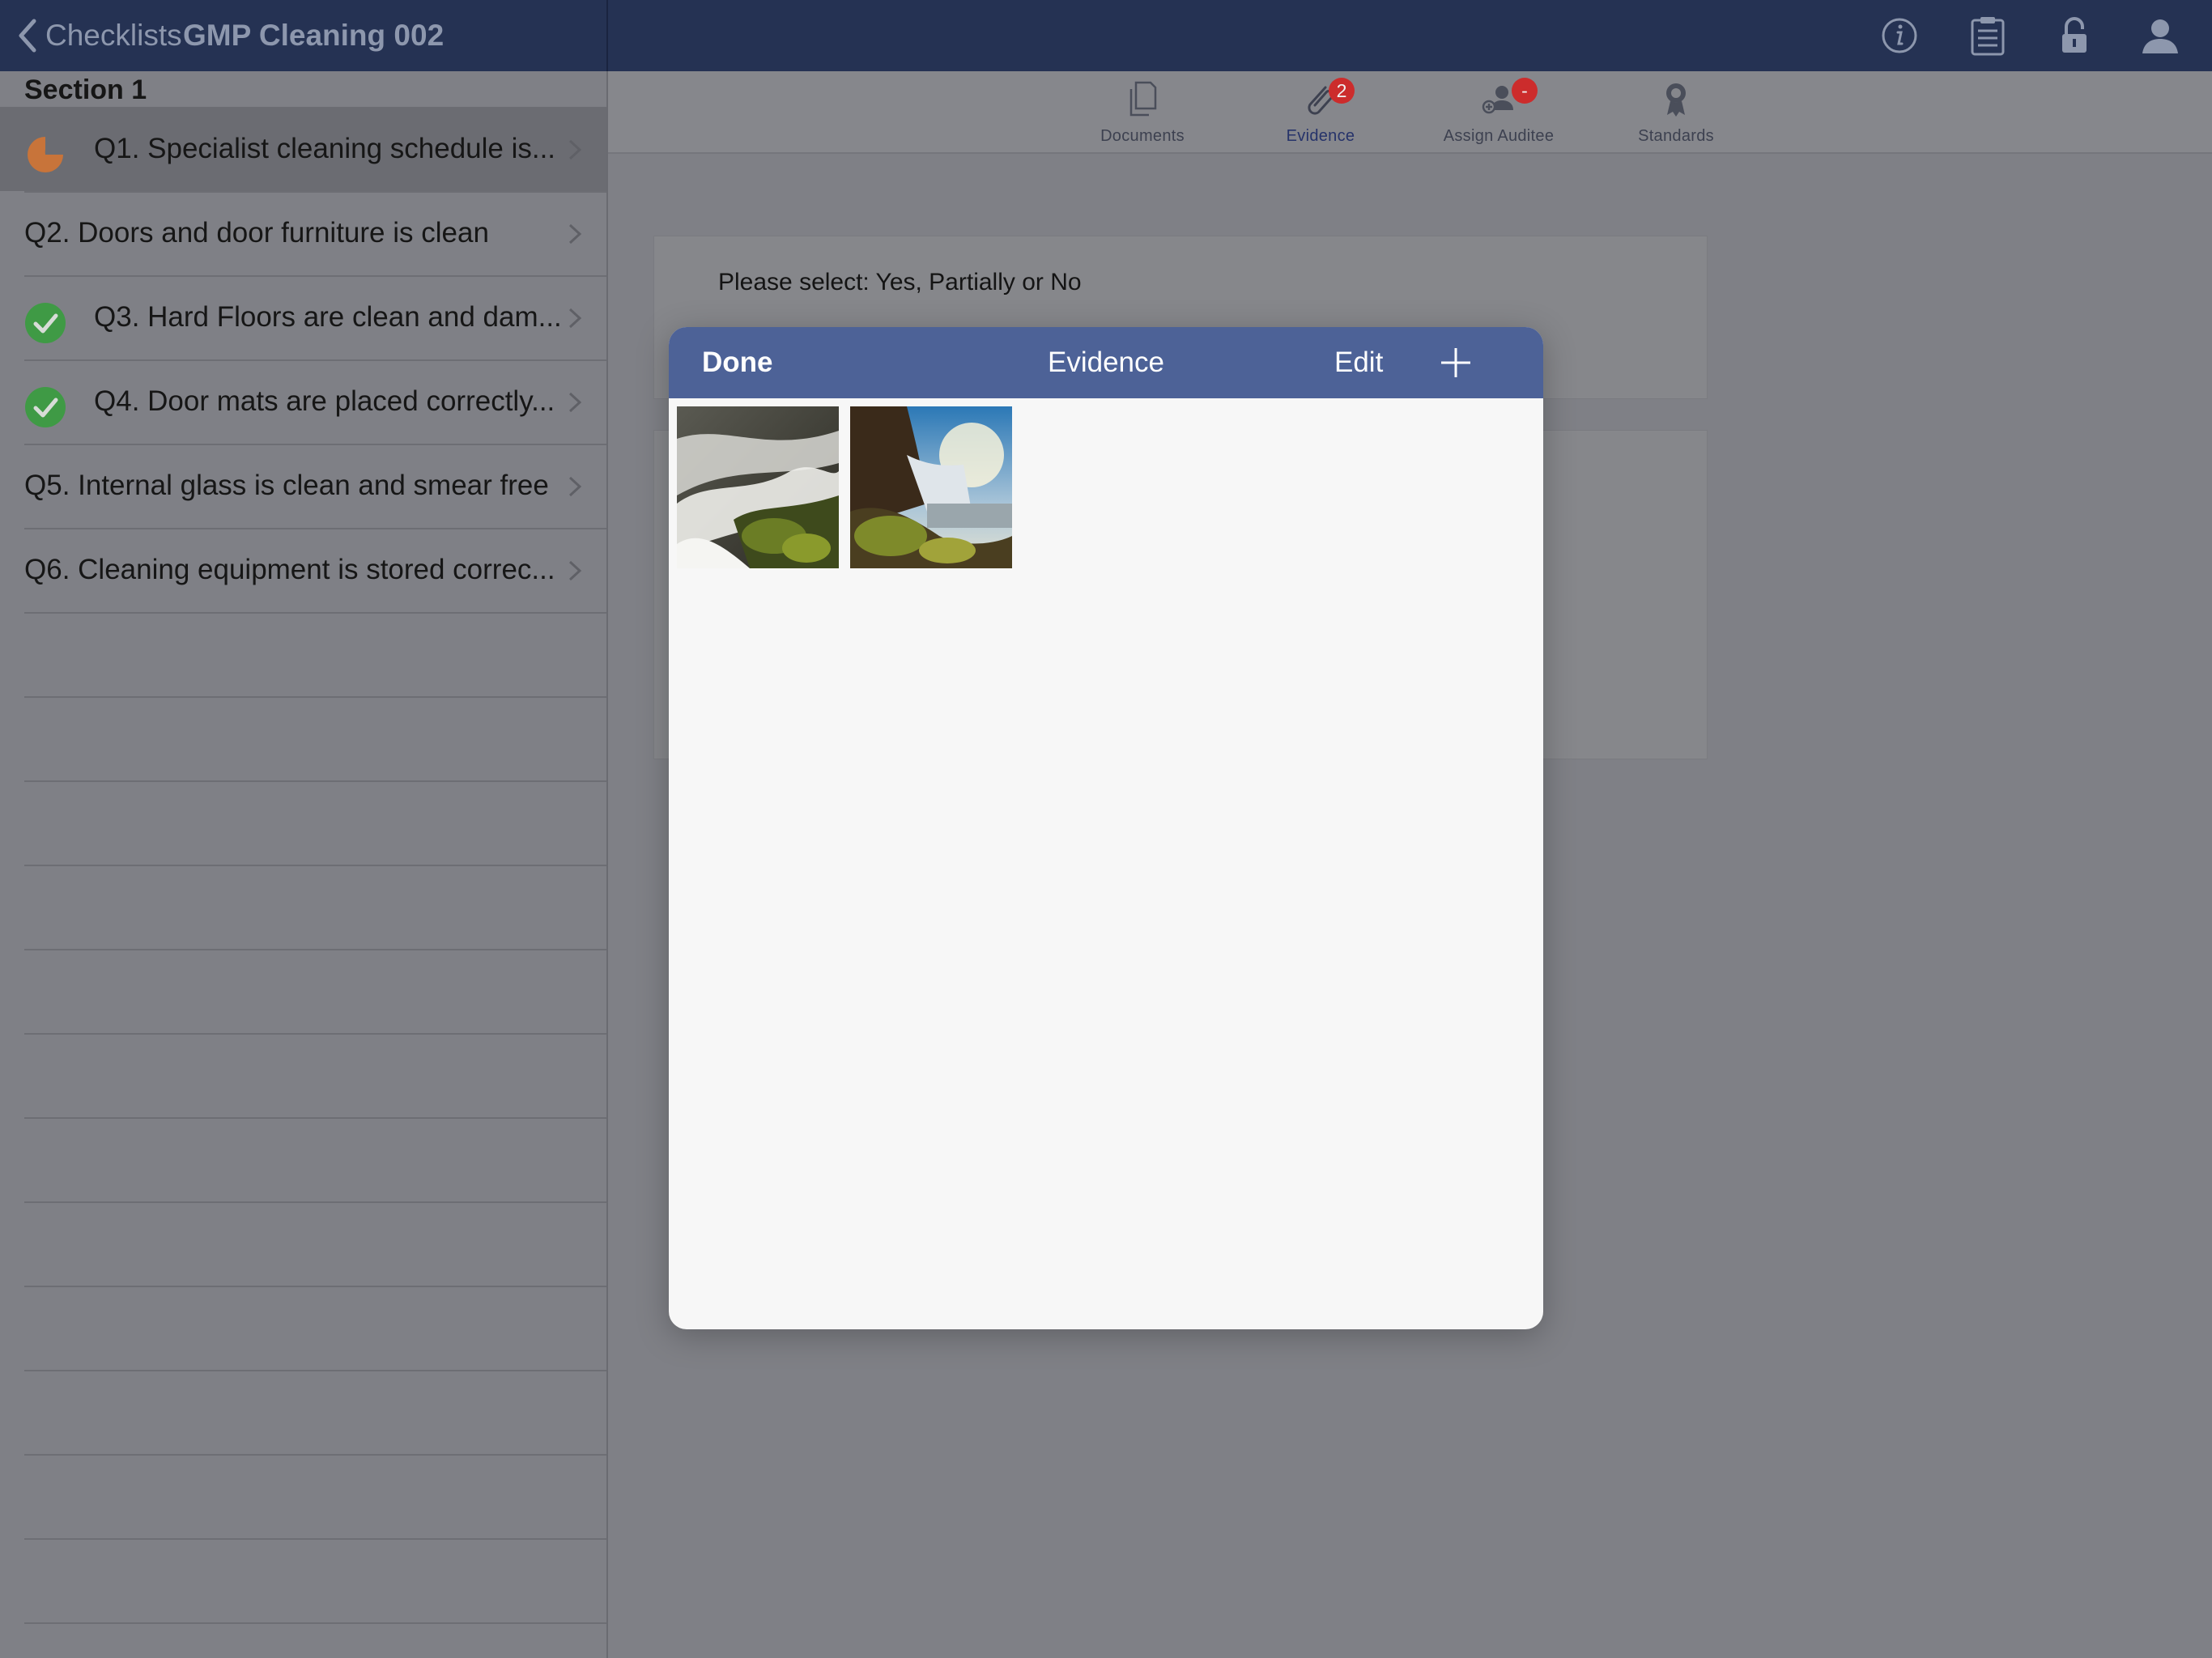 This screenshot has width=2212, height=1658. I want to click on assign-auditee-tab: - Assign Auditee, so click(1499, 114).